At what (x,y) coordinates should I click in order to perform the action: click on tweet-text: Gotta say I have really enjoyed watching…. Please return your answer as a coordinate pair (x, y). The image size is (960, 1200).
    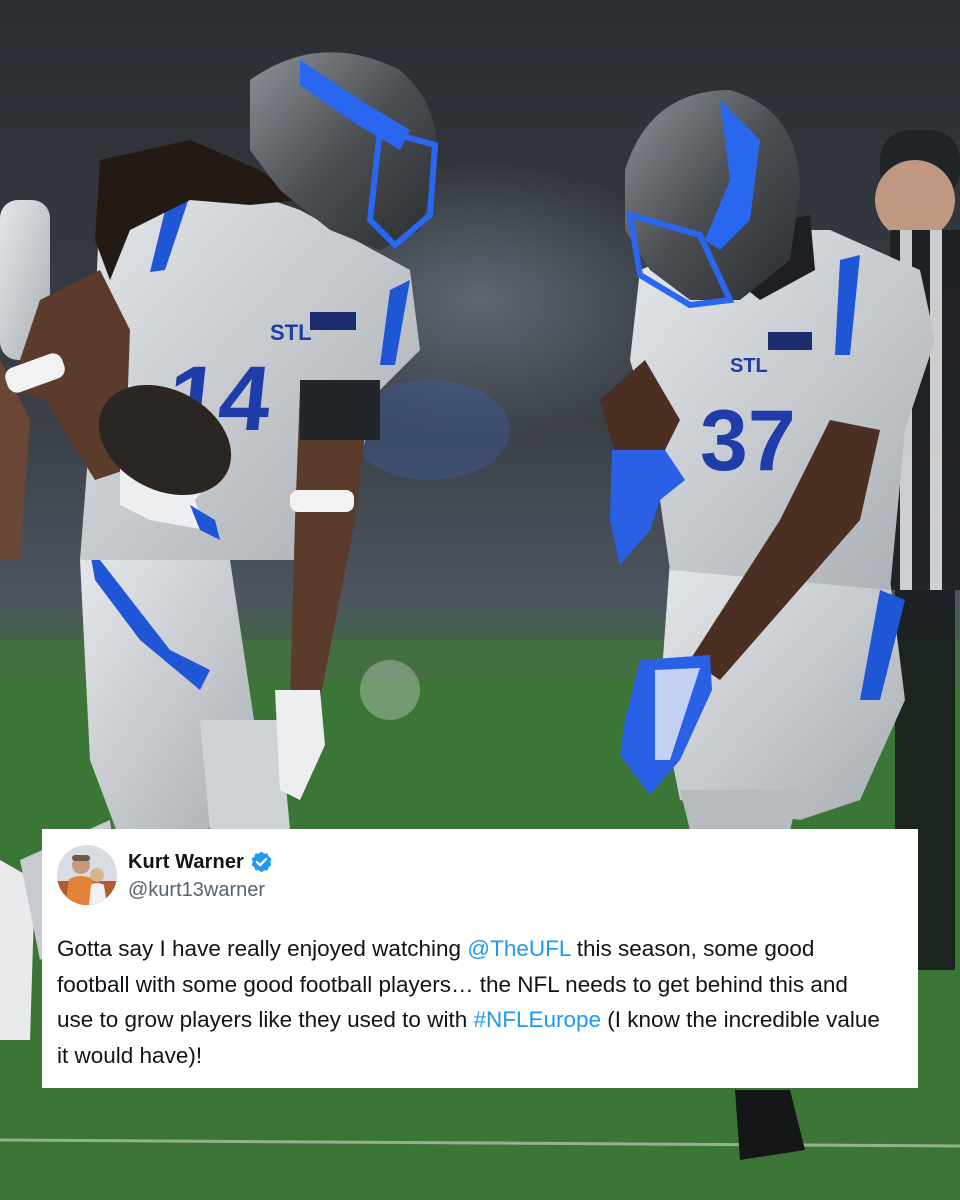
    Looking at the image, I should click on (479, 1002).